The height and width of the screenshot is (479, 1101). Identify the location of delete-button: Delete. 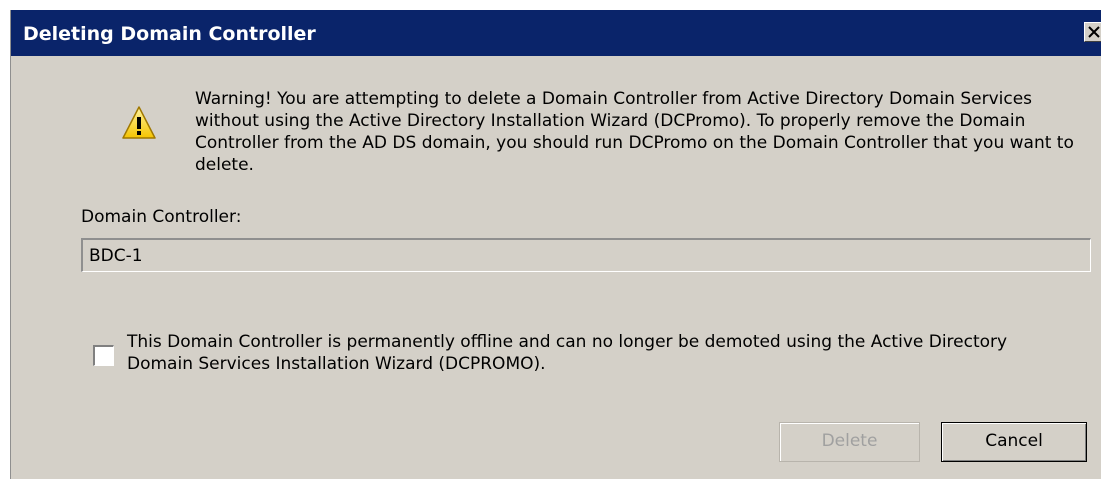
(849, 442).